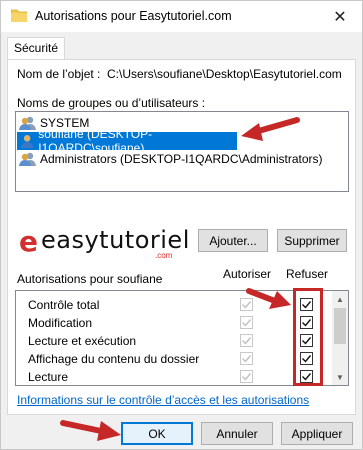 The image size is (363, 450). I want to click on close-button: ✕, so click(340, 16).